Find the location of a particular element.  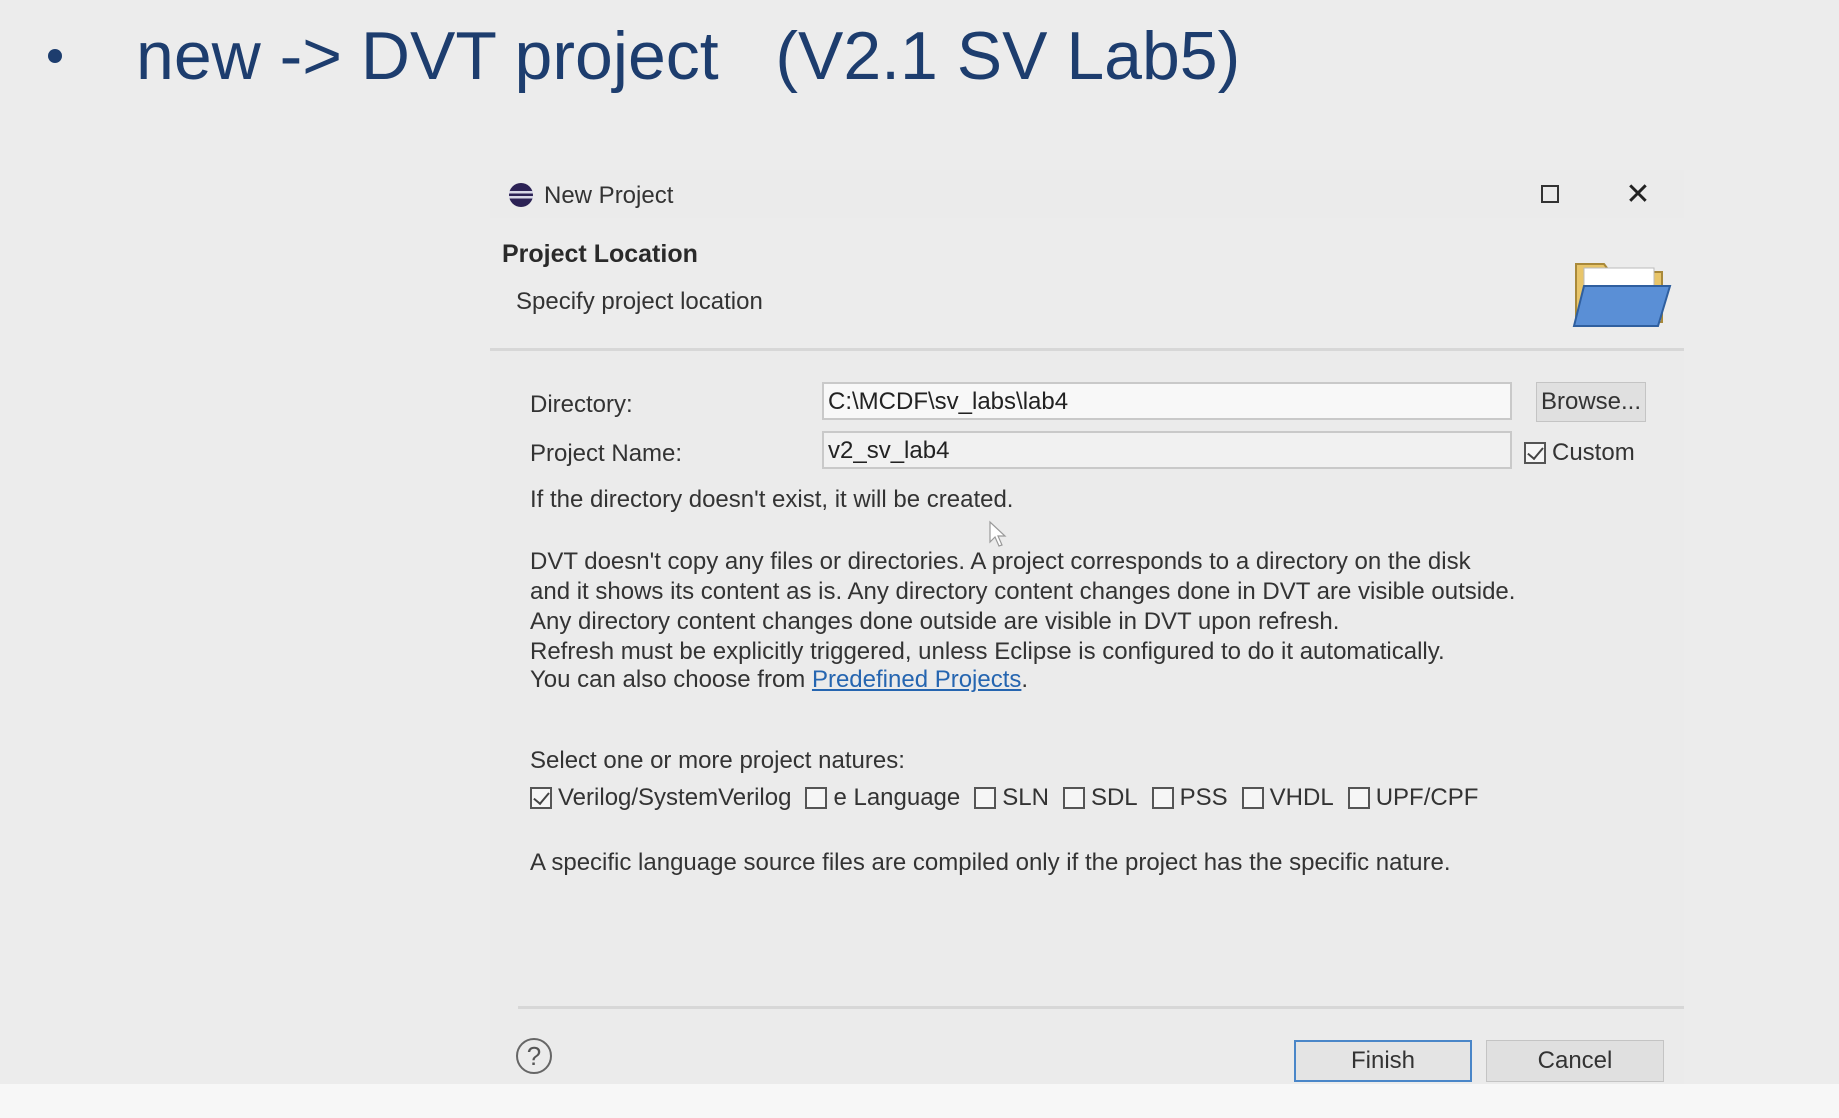

close-button: ✕ is located at coordinates (1638, 194).